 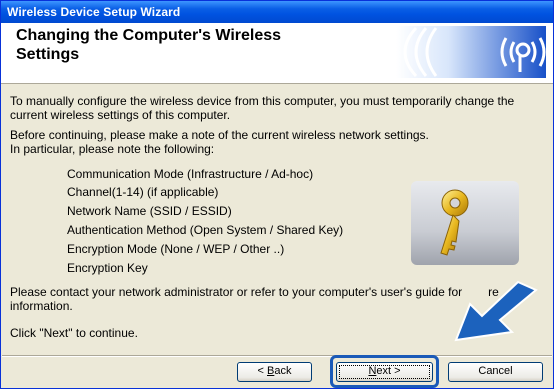 I want to click on back-button: < Back, so click(x=274, y=372).